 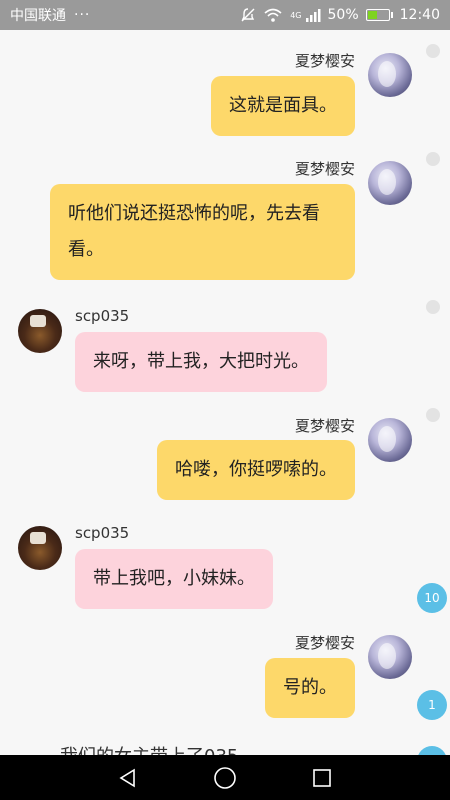 What do you see at coordinates (256, 470) in the screenshot?
I see `message-bubble: 哈喽，你挺啰嗦的。` at bounding box center [256, 470].